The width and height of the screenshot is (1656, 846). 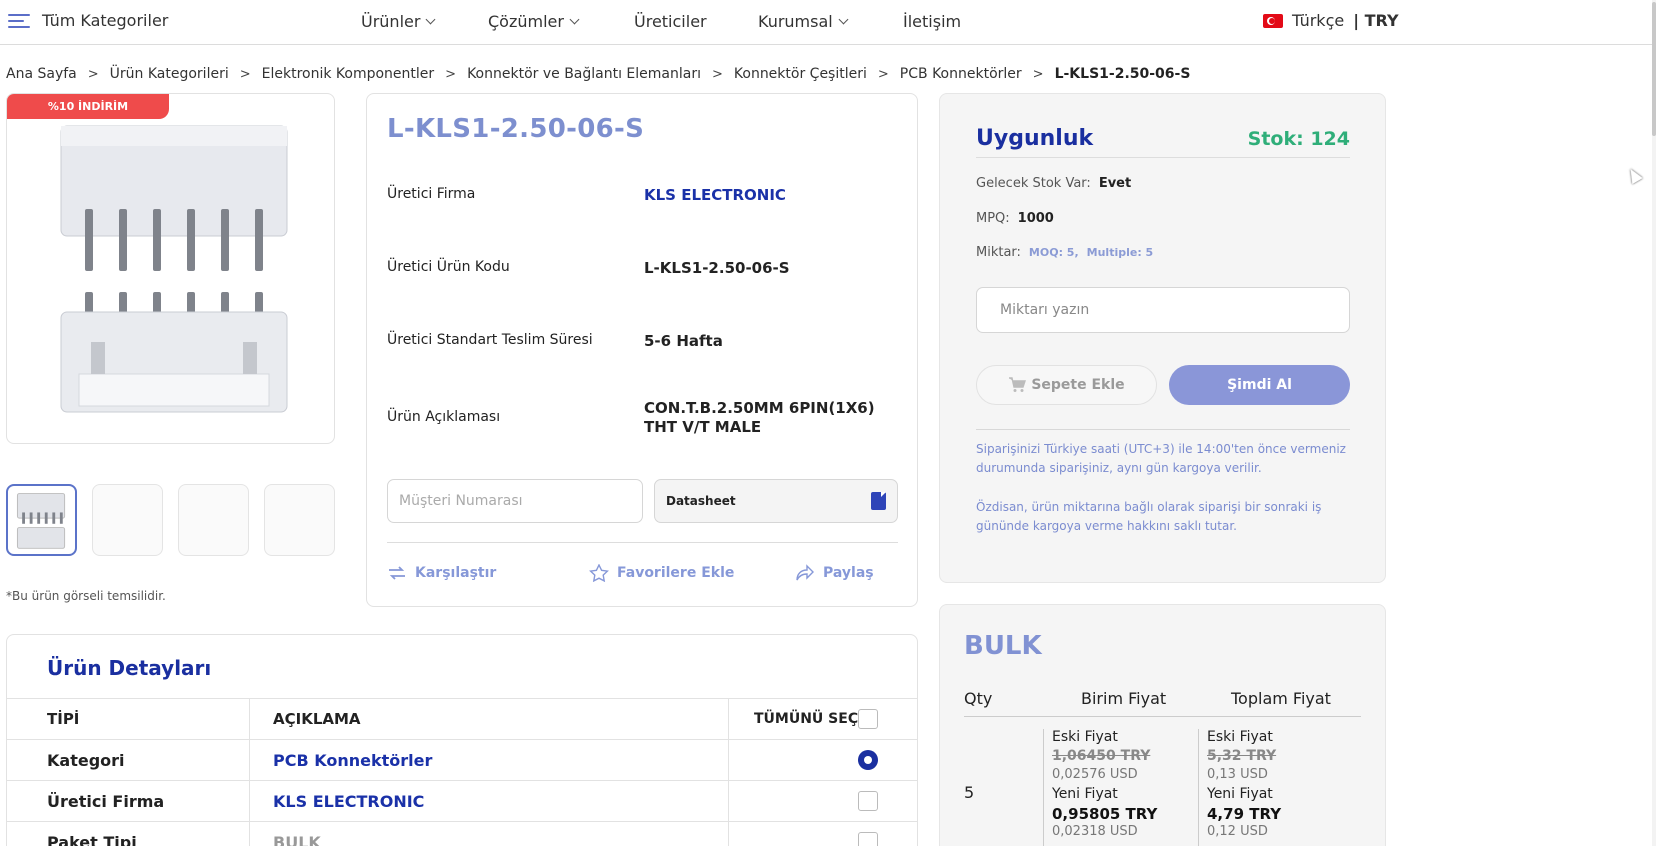 What do you see at coordinates (661, 573) in the screenshot?
I see `add-to-favorites-button: Favorilere Ekle` at bounding box center [661, 573].